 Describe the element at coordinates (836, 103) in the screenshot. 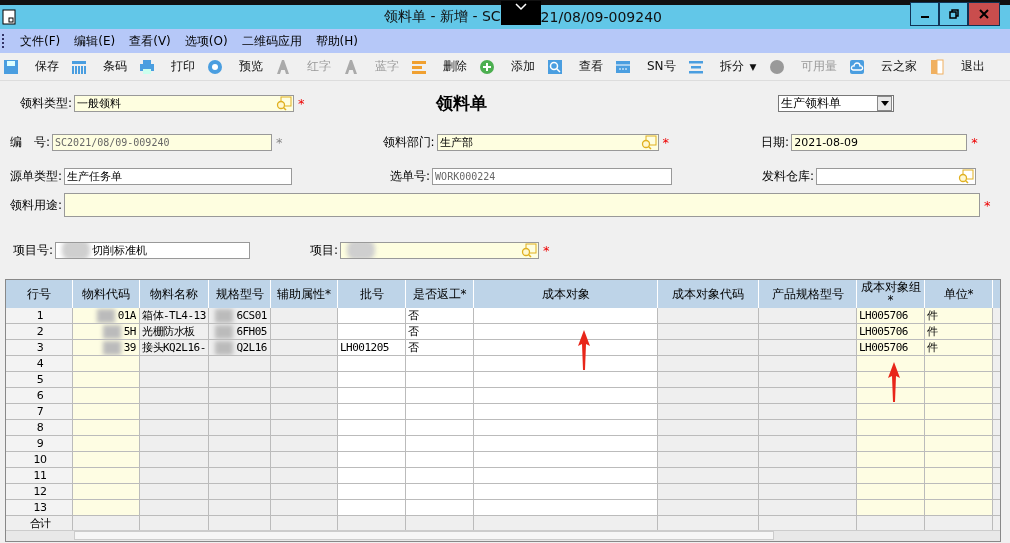

I see `bill-type-dropdown: 生产领料单` at that location.